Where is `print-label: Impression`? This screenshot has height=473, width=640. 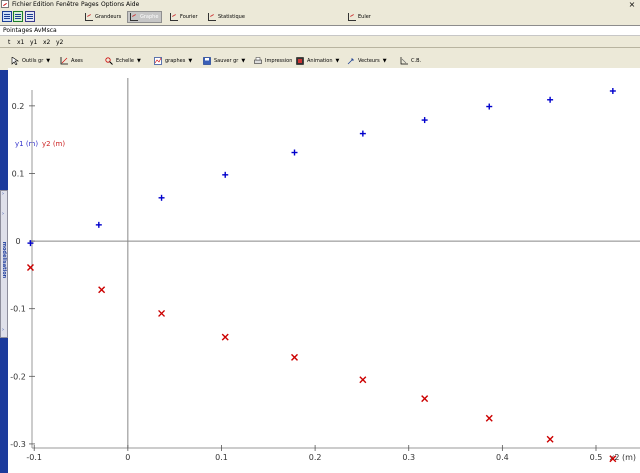 print-label: Impression is located at coordinates (279, 61).